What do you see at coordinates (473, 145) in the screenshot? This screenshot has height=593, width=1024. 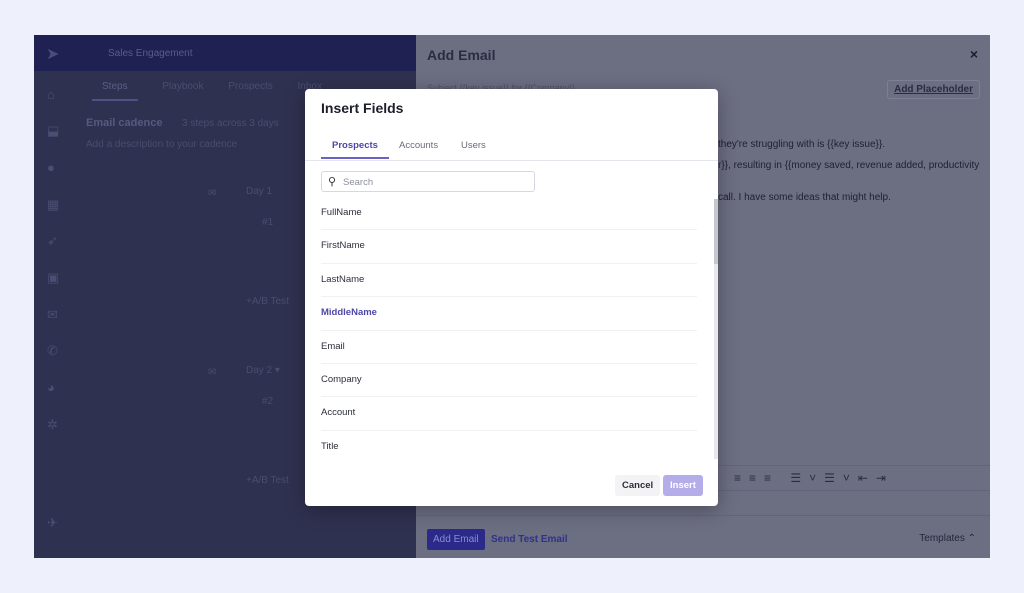 I see `tab-users: Users` at bounding box center [473, 145].